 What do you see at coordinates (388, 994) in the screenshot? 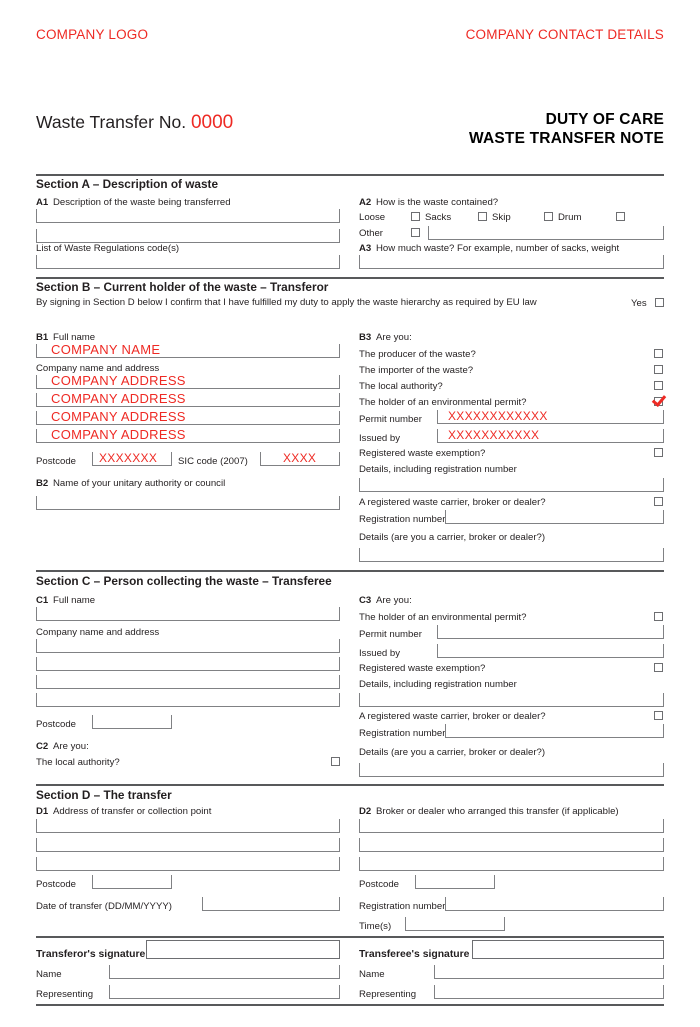
I see `transferee-representing-label: Representing` at bounding box center [388, 994].